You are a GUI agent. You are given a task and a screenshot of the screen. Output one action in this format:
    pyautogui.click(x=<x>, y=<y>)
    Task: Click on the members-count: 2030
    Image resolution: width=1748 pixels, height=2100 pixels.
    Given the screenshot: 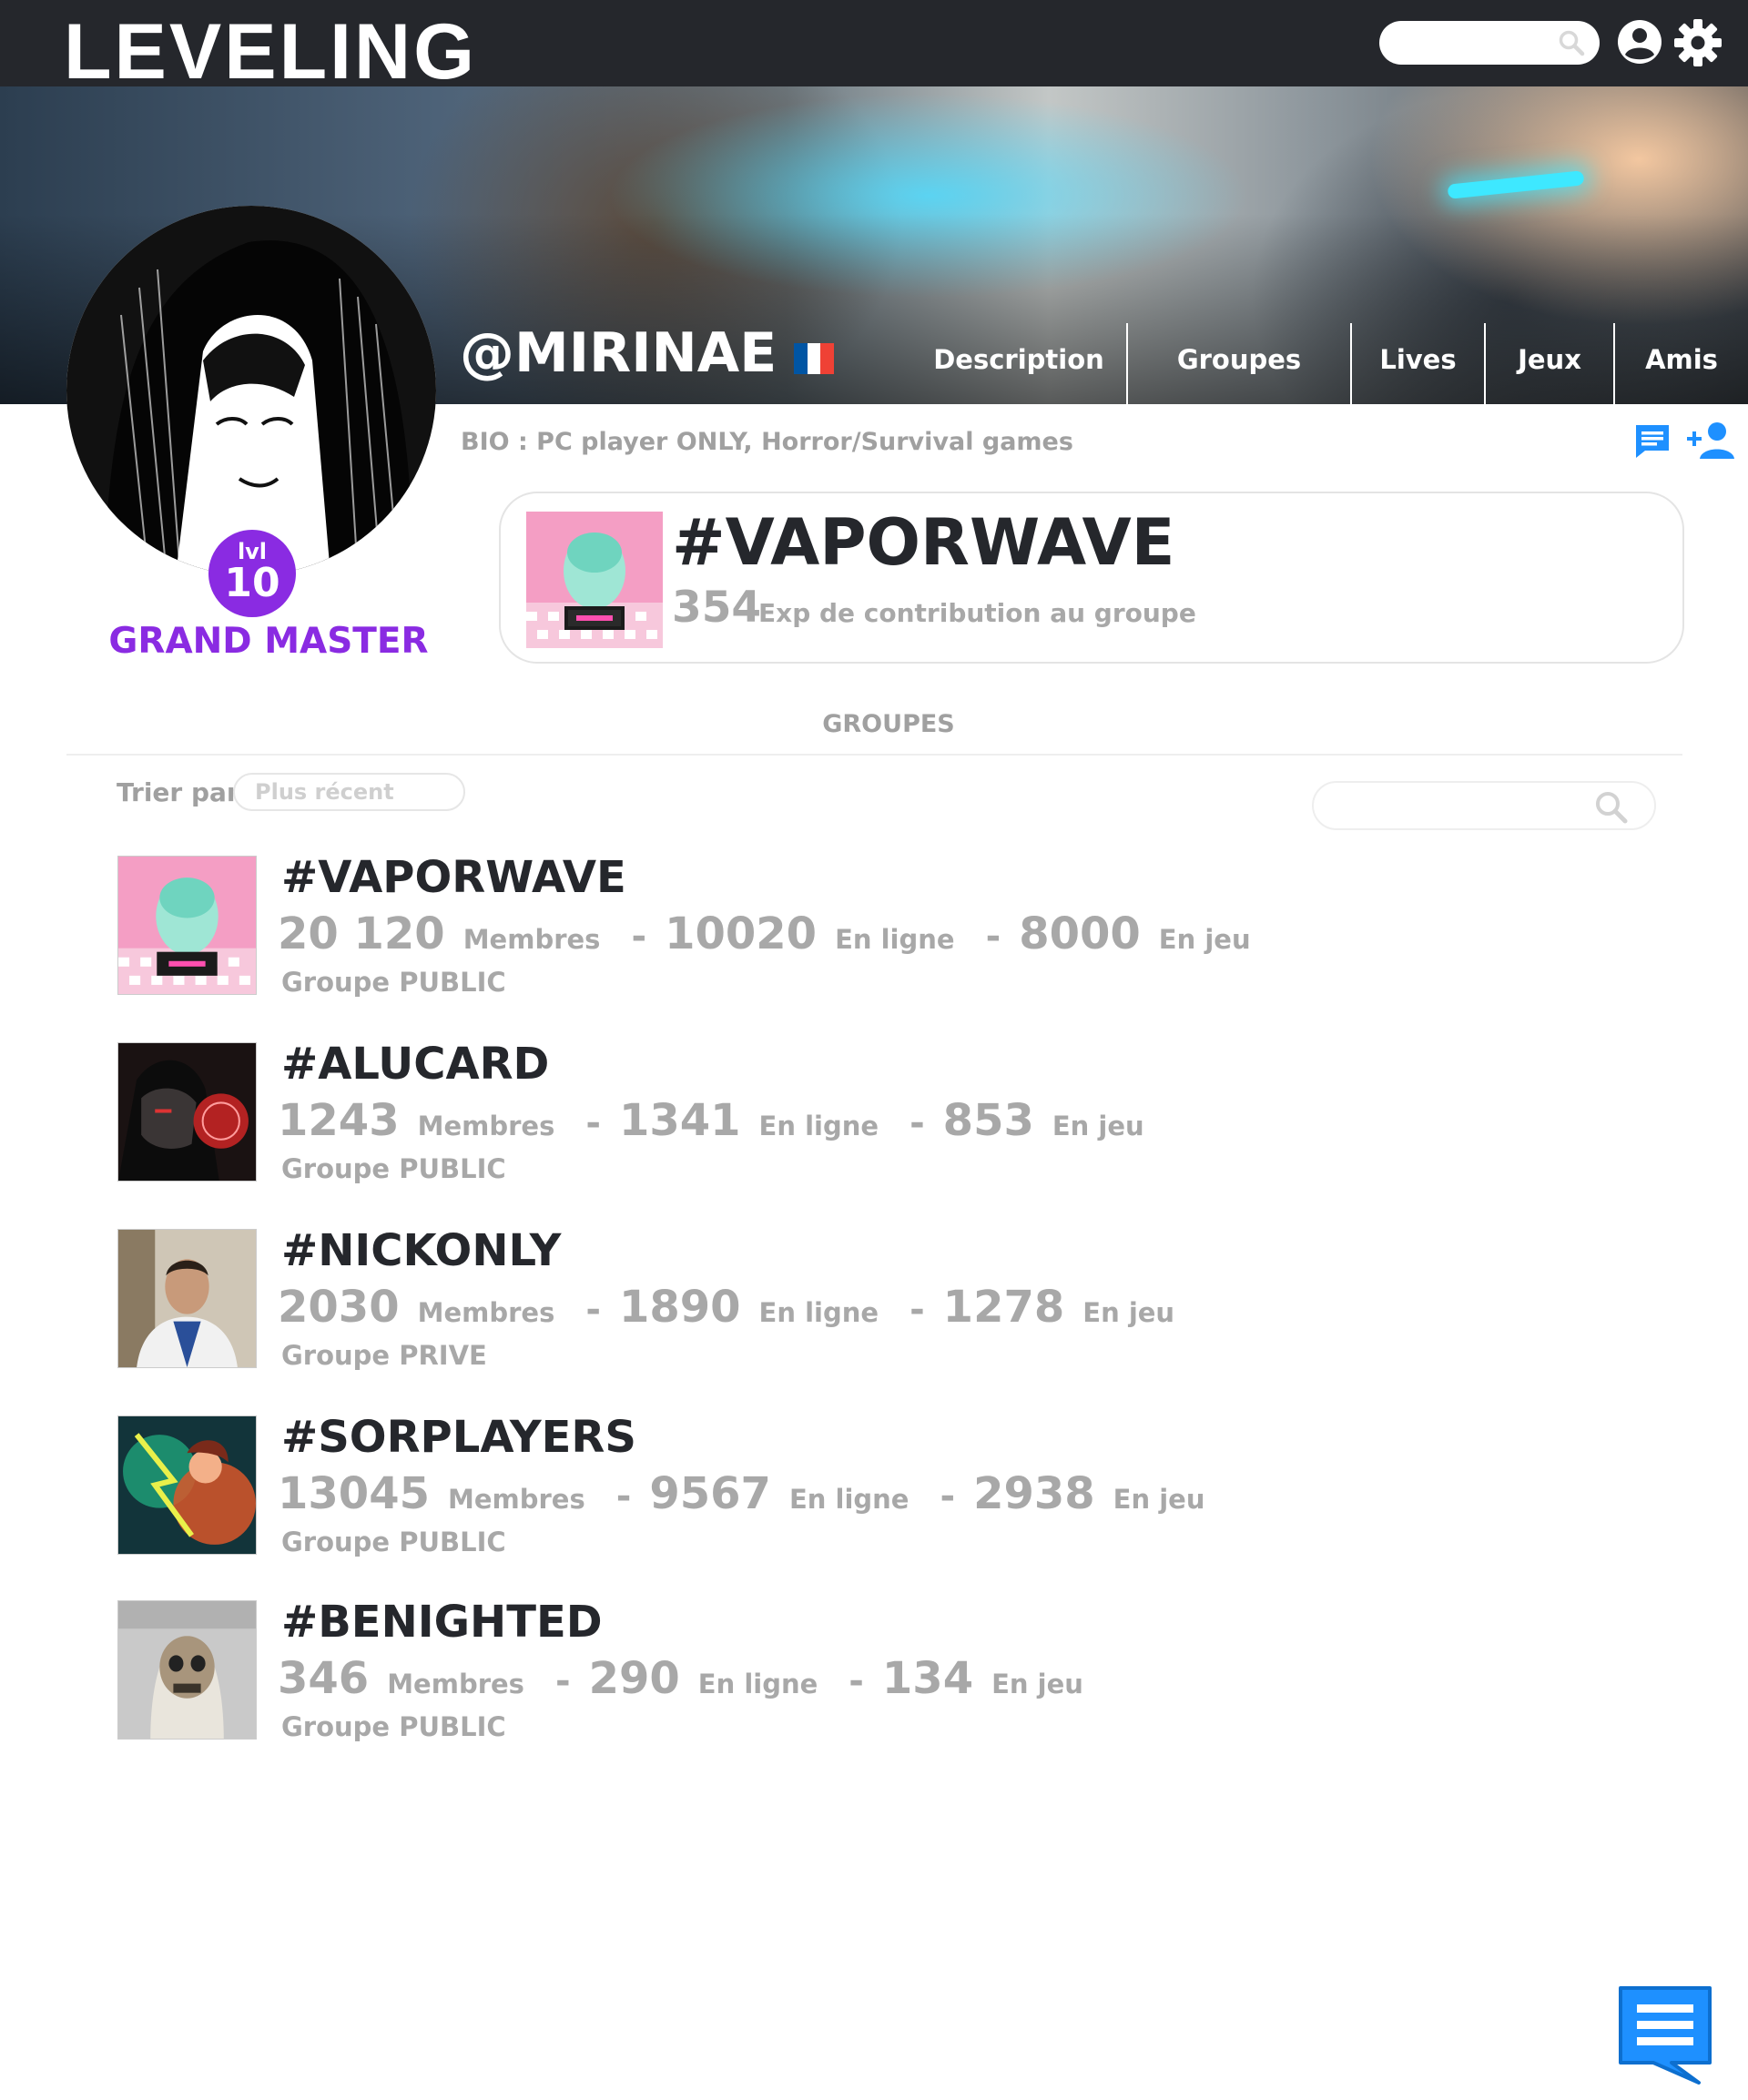 What is the action you would take?
    pyautogui.click(x=339, y=1307)
    